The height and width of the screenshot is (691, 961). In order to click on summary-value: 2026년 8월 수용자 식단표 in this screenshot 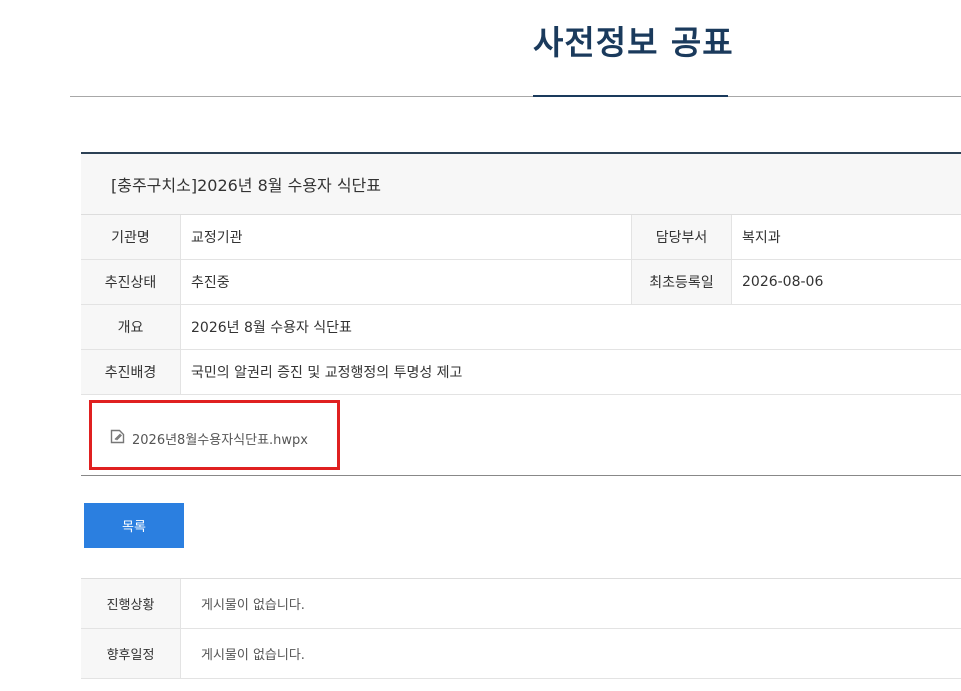, I will do `click(271, 328)`.